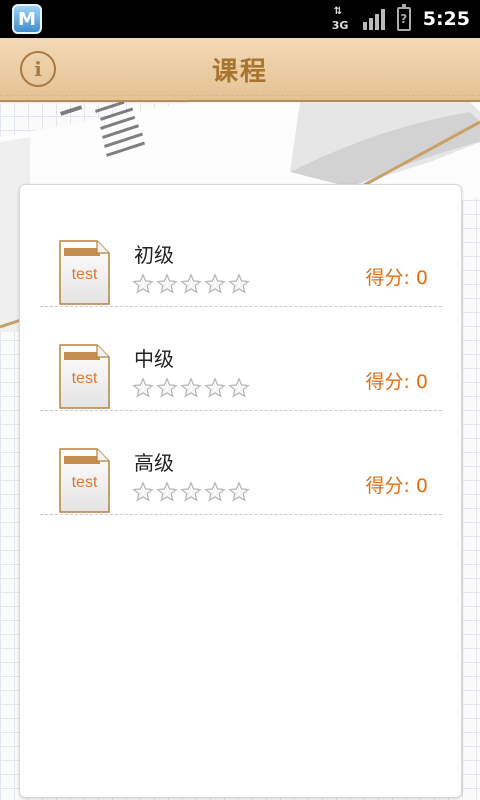 The width and height of the screenshot is (480, 800). I want to click on course-item-beginner: test 初级 得分: 0, so click(241, 255).